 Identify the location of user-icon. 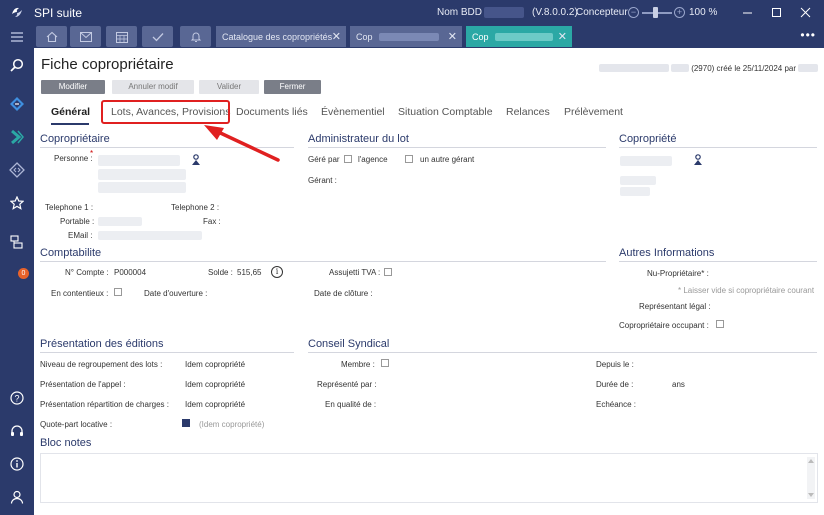
(17, 497).